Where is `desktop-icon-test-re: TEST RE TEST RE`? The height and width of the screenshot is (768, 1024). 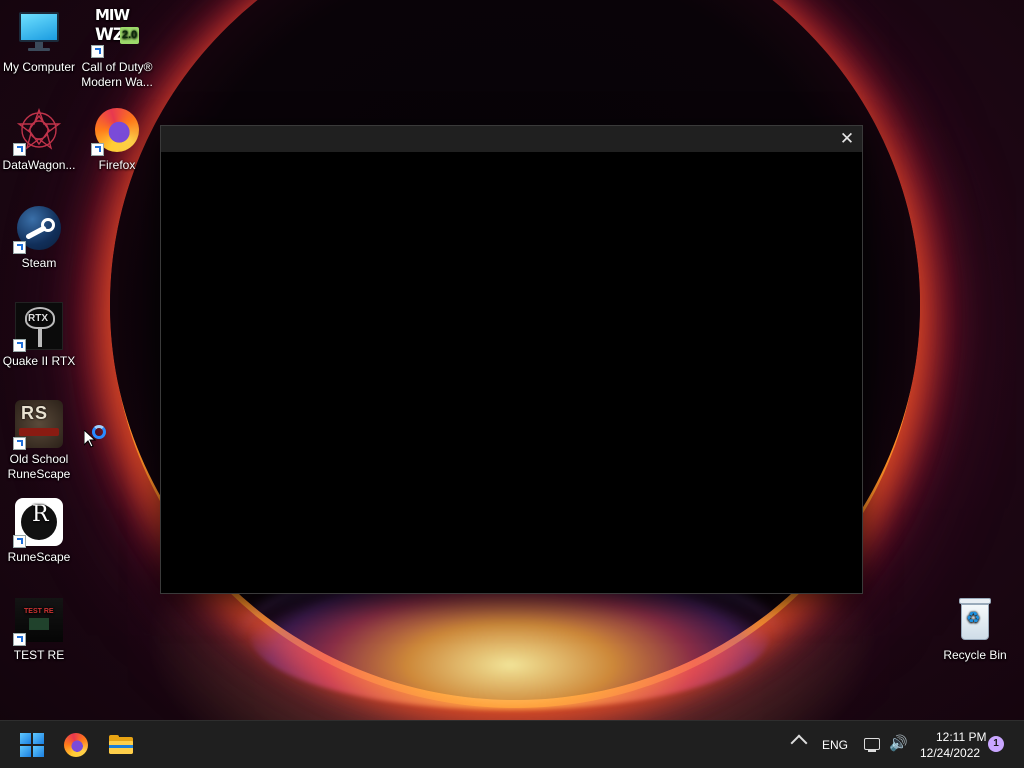
desktop-icon-test-re: TEST RE TEST RE is located at coordinates (39, 629).